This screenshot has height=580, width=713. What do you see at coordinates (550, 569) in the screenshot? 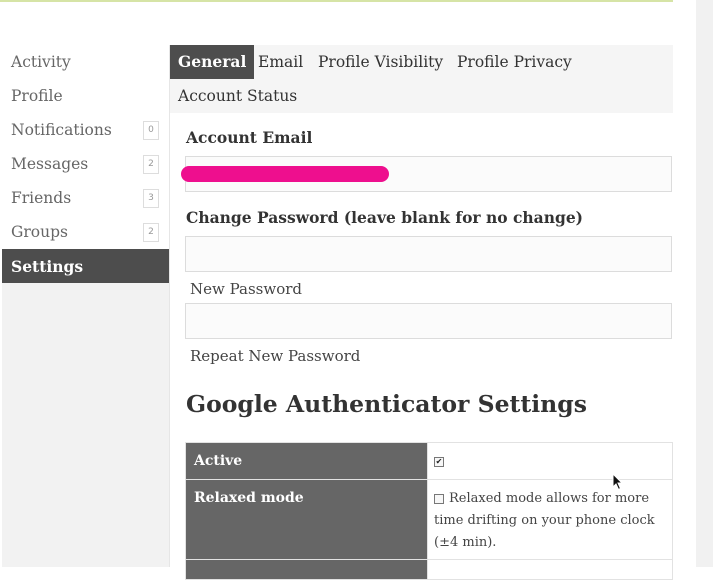
I see `setting-value` at bounding box center [550, 569].